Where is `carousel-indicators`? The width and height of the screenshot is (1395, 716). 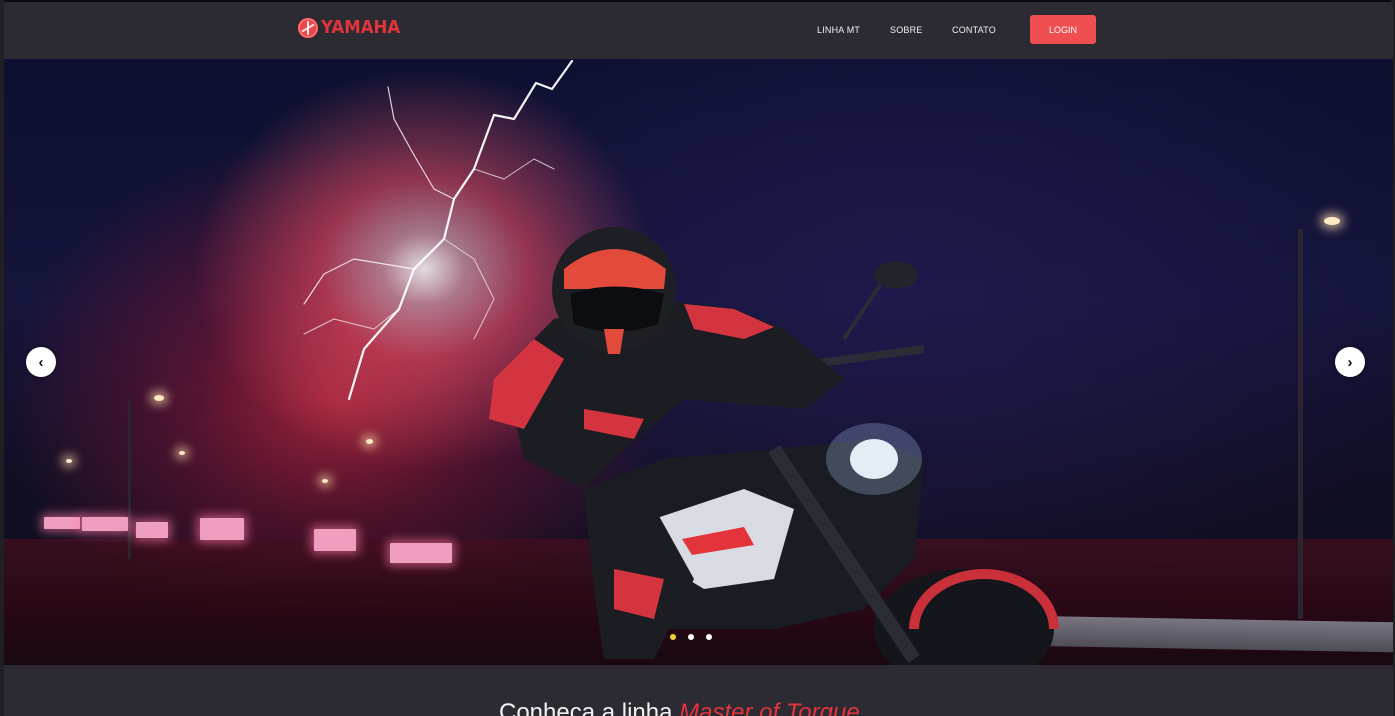 carousel-indicators is located at coordinates (691, 637).